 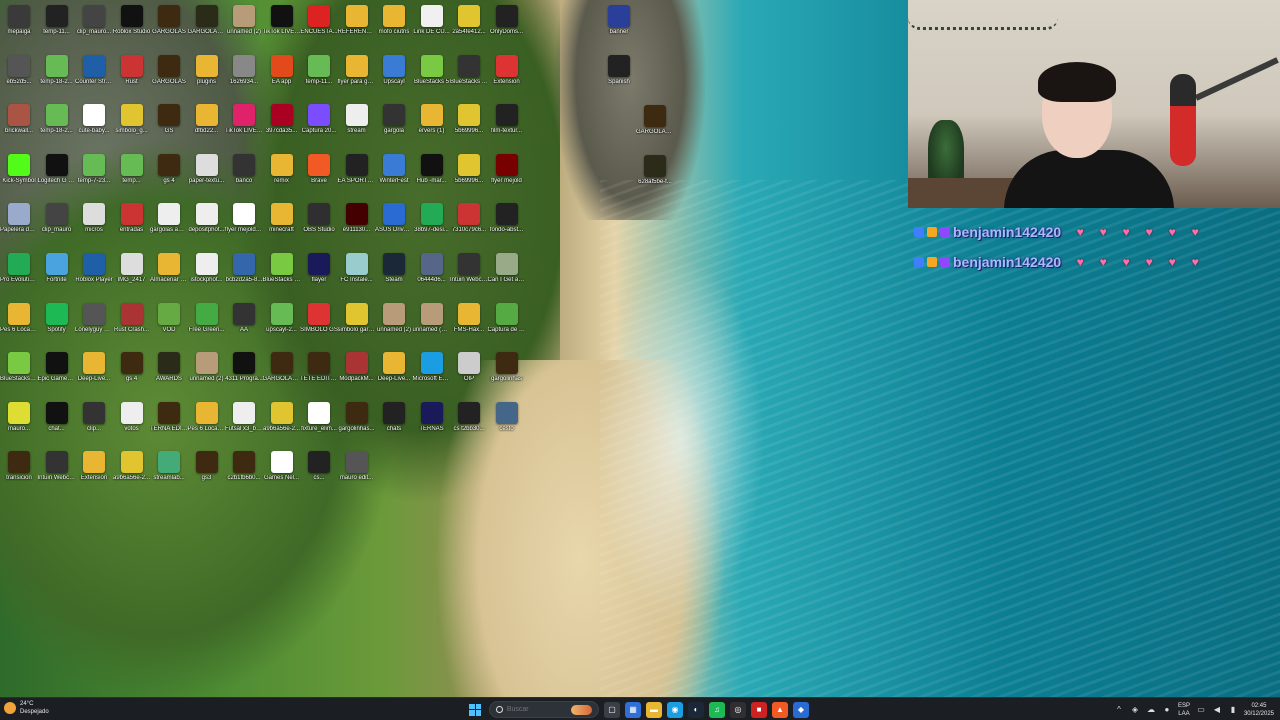 What do you see at coordinates (319, 324) in the screenshot?
I see `desktop-icon: SIMBOLO GS` at bounding box center [319, 324].